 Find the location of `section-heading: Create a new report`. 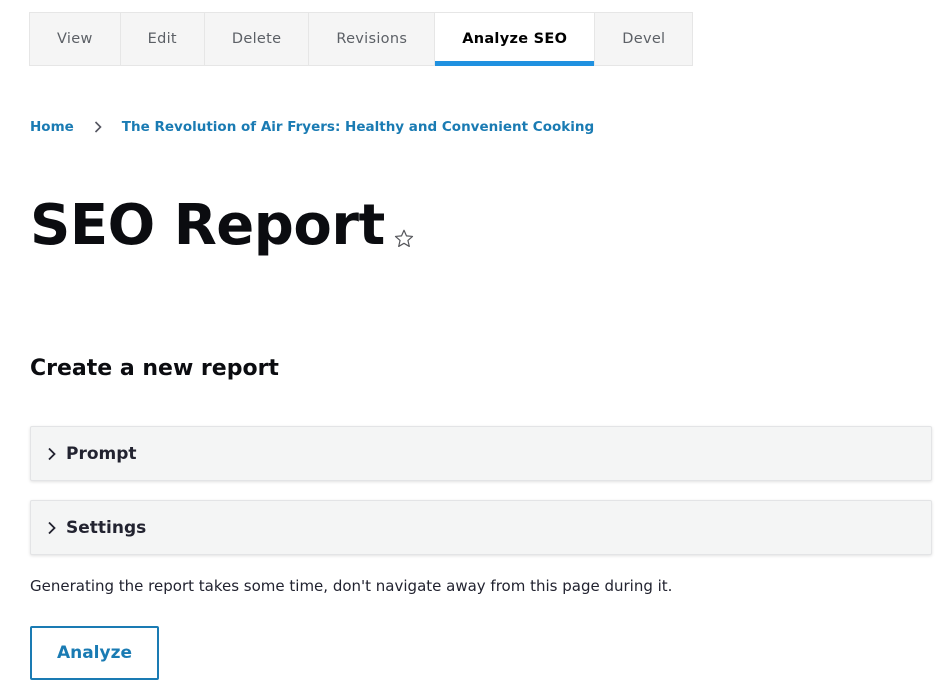

section-heading: Create a new report is located at coordinates (154, 368).